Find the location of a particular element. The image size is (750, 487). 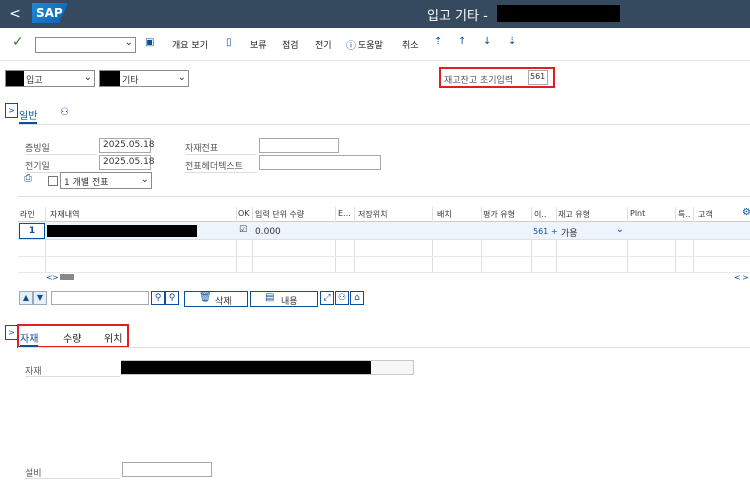

mat-doc-field is located at coordinates (299, 145).